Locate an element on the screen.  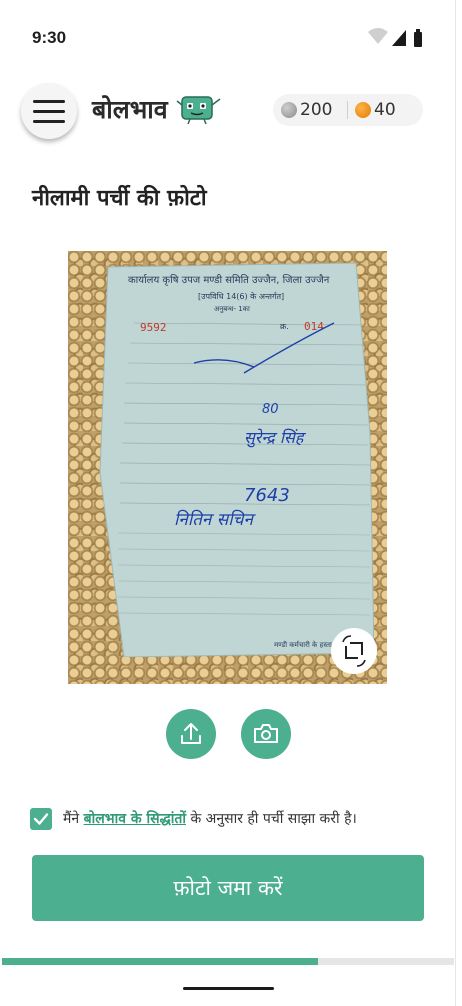
upload-icon is located at coordinates (191, 733).